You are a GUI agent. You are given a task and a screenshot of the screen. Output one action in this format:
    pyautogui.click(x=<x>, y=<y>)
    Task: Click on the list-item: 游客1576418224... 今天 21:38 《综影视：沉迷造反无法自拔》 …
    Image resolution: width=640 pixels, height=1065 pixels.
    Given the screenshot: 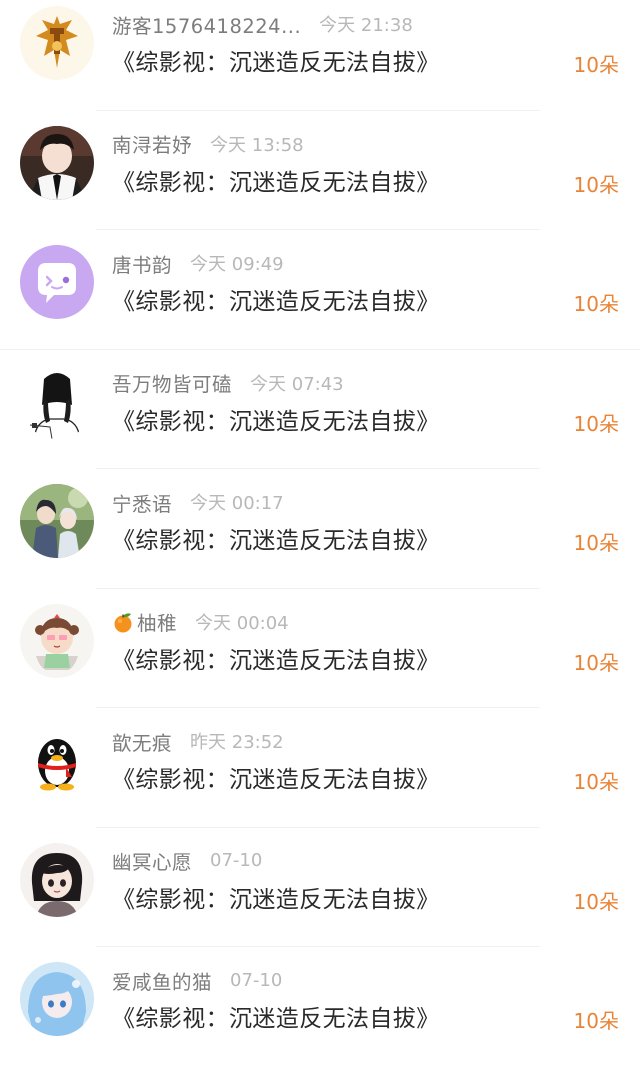 What is the action you would take?
    pyautogui.click(x=320, y=55)
    